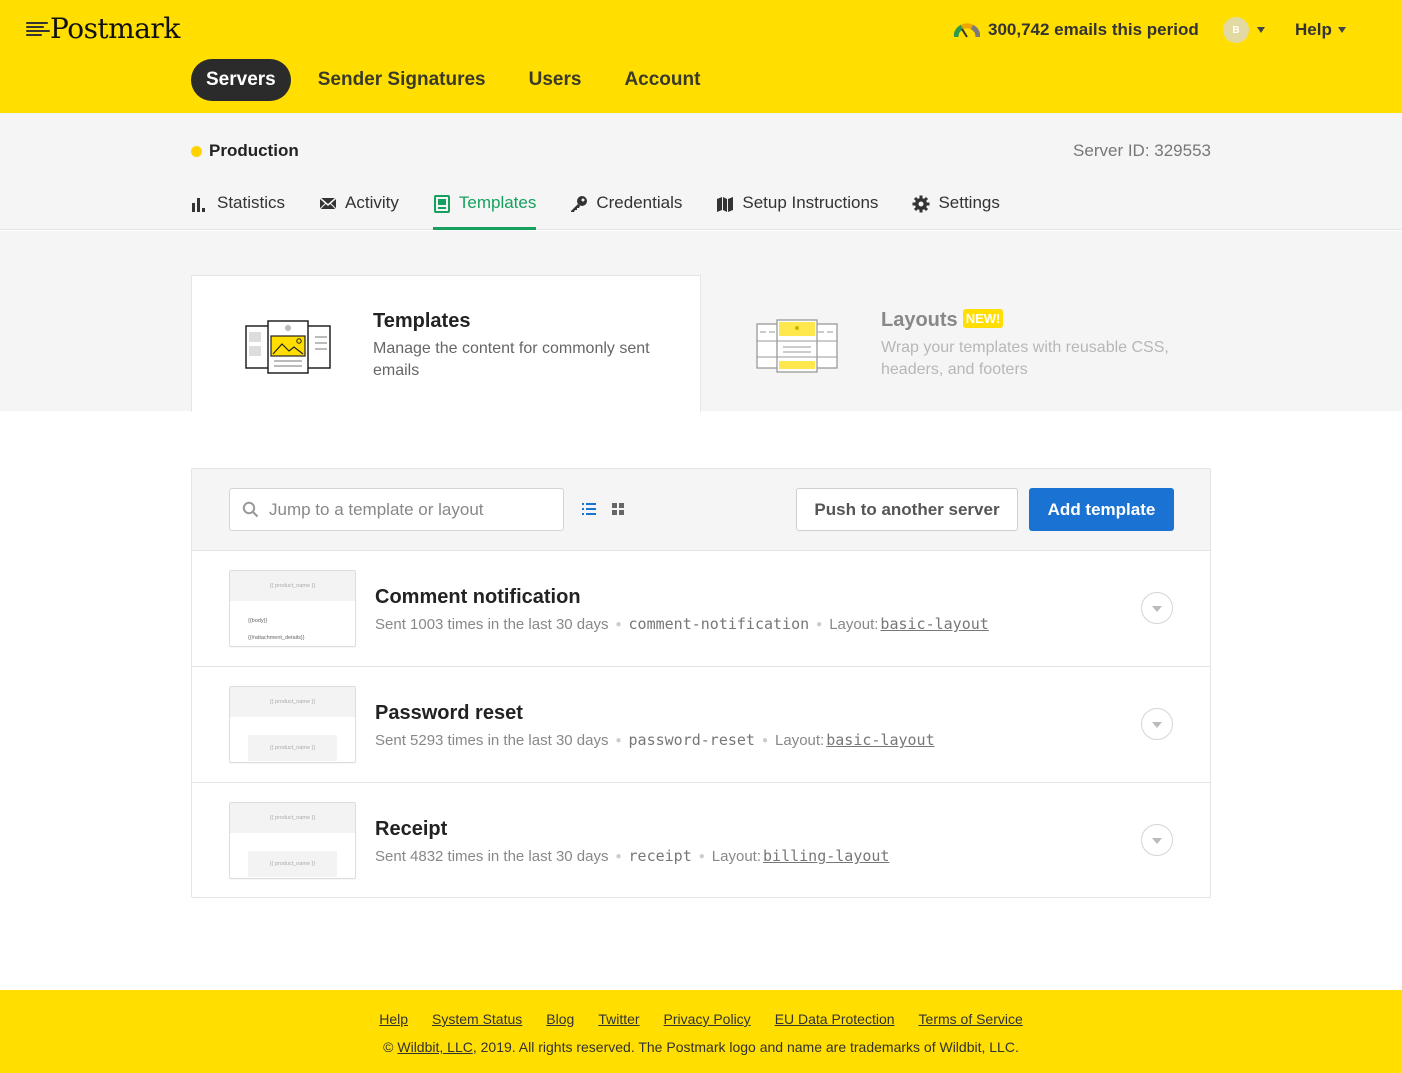 The image size is (1402, 1073). What do you see at coordinates (907, 509) in the screenshot?
I see `push-to-server-button: Push to another server` at bounding box center [907, 509].